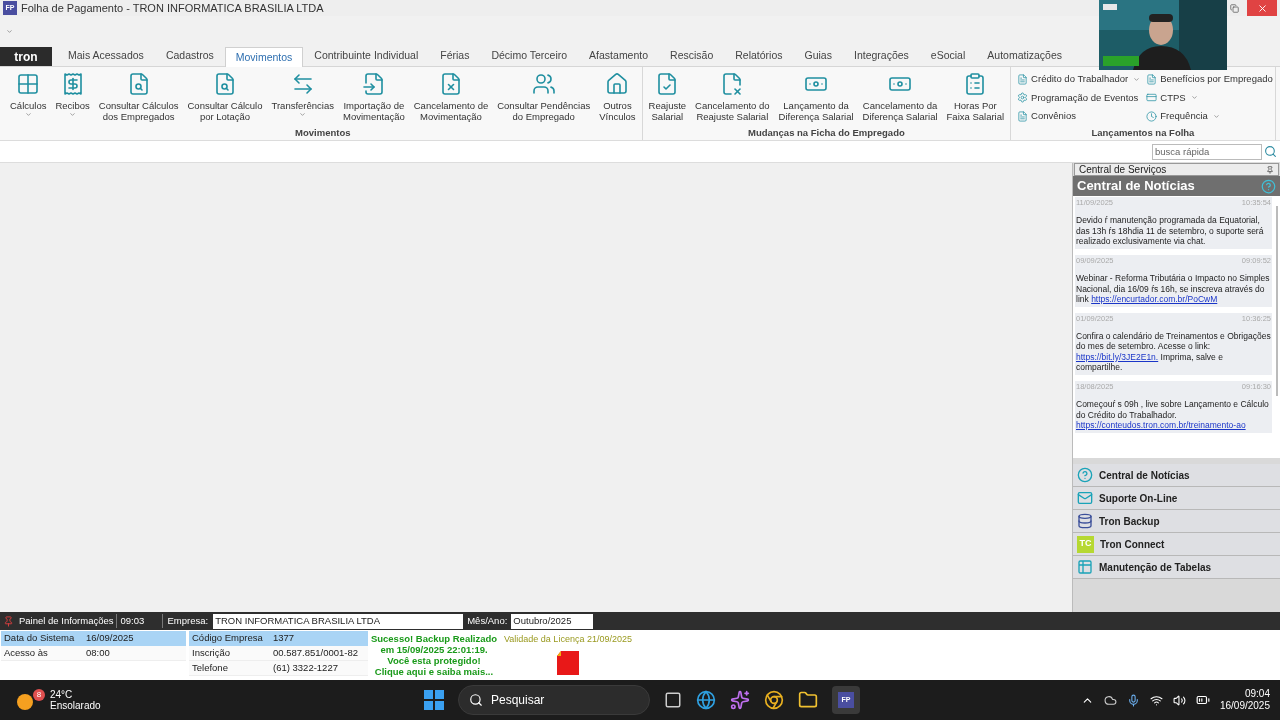  What do you see at coordinates (1161, 425) in the screenshot?
I see `news-link: https://conteudos.tron.com.br/treinamento-ao` at bounding box center [1161, 425].